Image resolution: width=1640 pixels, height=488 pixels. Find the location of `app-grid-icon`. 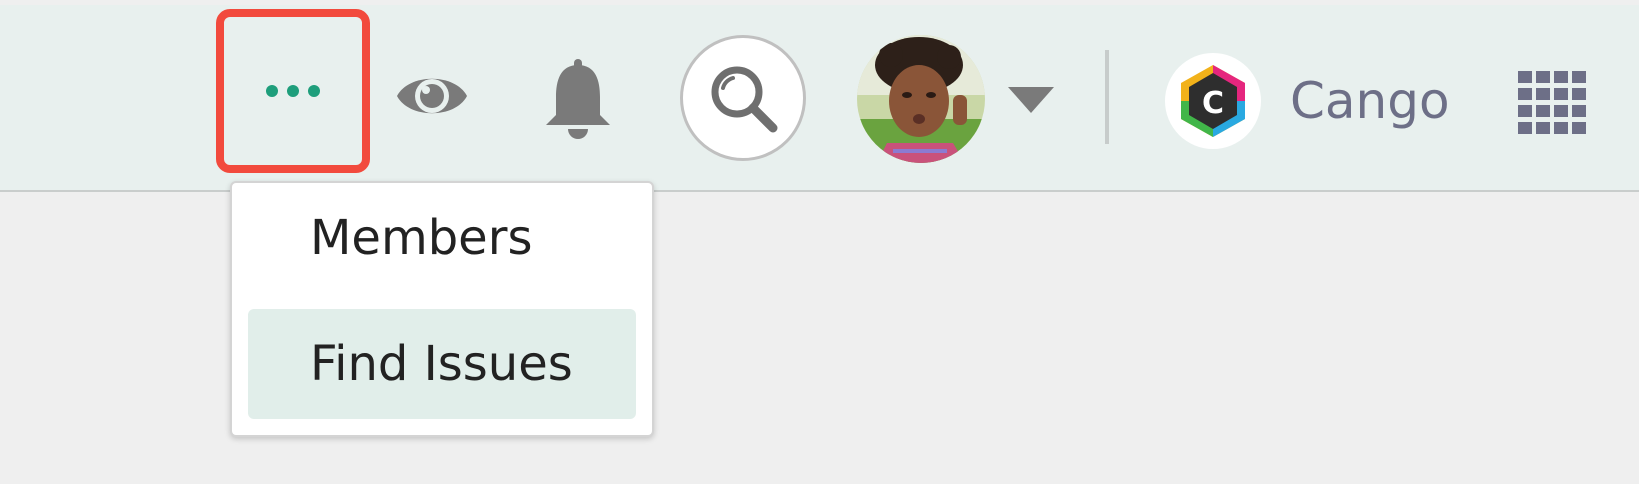

app-grid-icon is located at coordinates (1552, 103).